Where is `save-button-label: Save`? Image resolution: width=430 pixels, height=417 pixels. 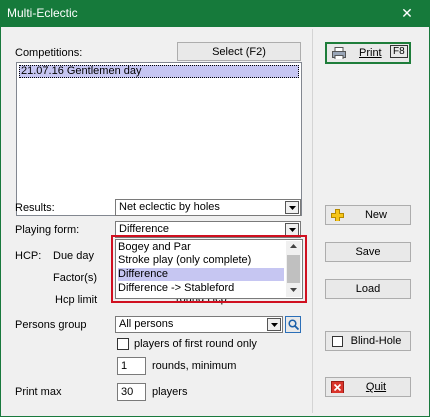
save-button-label: Save is located at coordinates (368, 252).